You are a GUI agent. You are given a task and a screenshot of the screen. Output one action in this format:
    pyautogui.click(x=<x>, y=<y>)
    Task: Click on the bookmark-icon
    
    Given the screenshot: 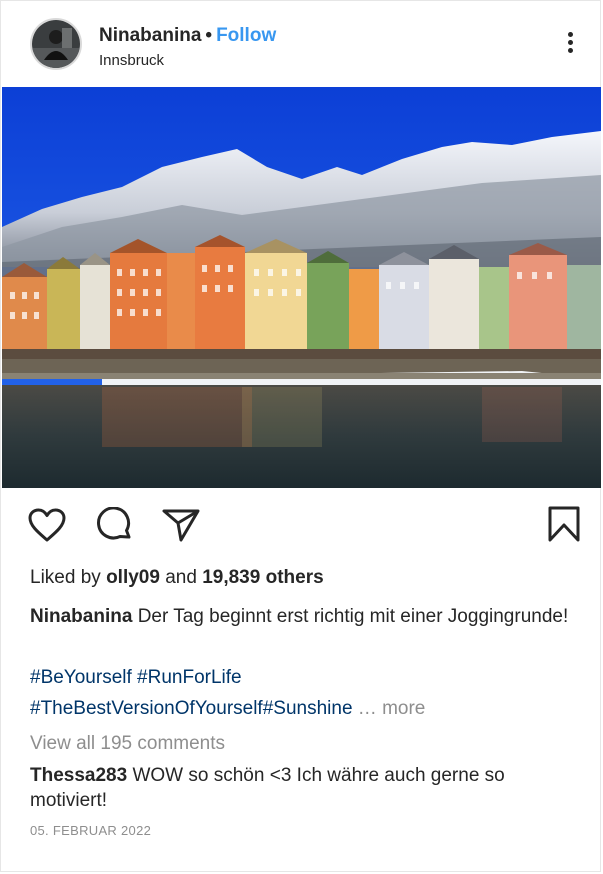 What is the action you would take?
    pyautogui.click(x=564, y=526)
    